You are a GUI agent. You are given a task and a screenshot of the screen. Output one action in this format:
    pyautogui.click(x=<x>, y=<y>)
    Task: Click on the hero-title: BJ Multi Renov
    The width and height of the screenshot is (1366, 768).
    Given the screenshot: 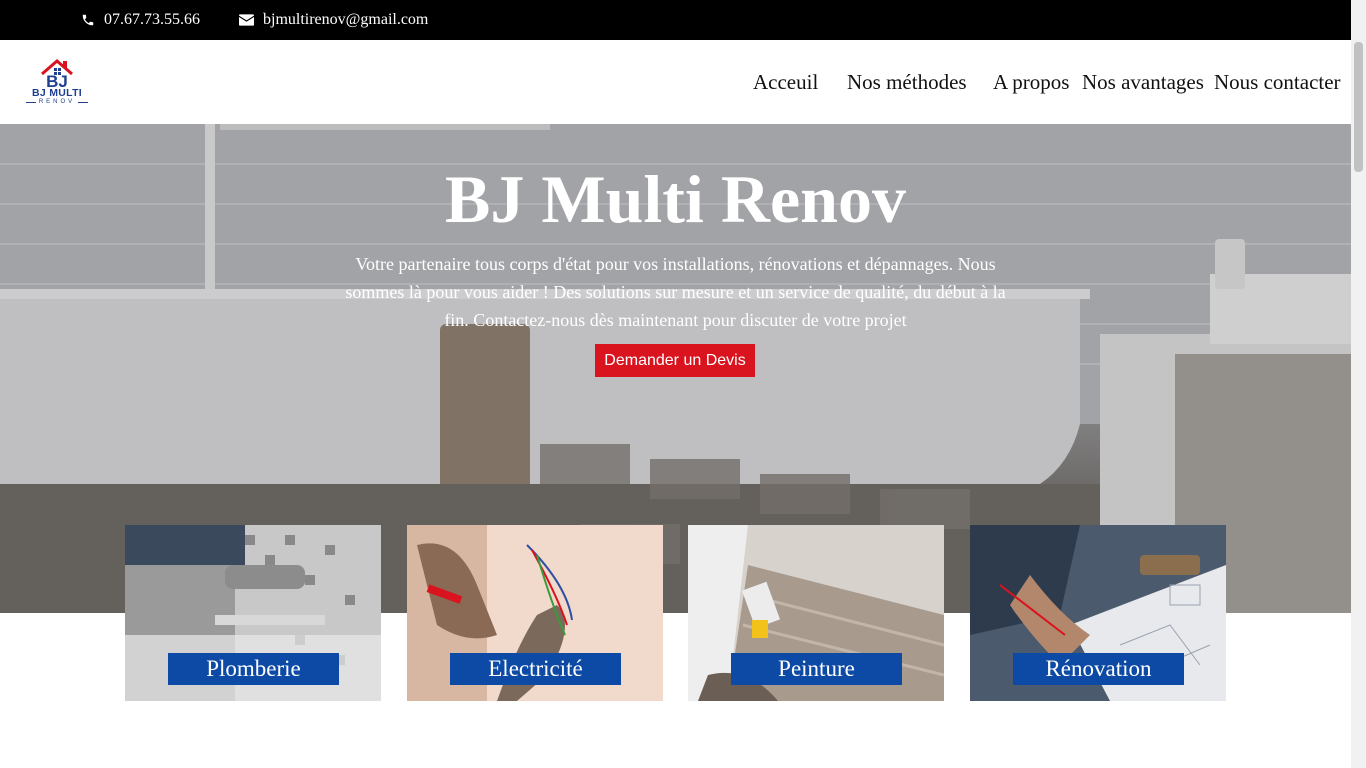 What is the action you would take?
    pyautogui.click(x=675, y=199)
    